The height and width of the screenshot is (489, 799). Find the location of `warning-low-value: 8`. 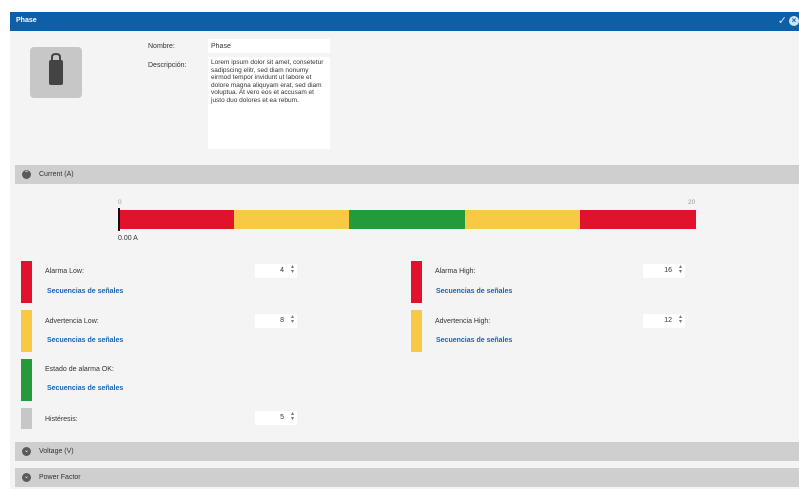

warning-low-value: 8 is located at coordinates (282, 320).